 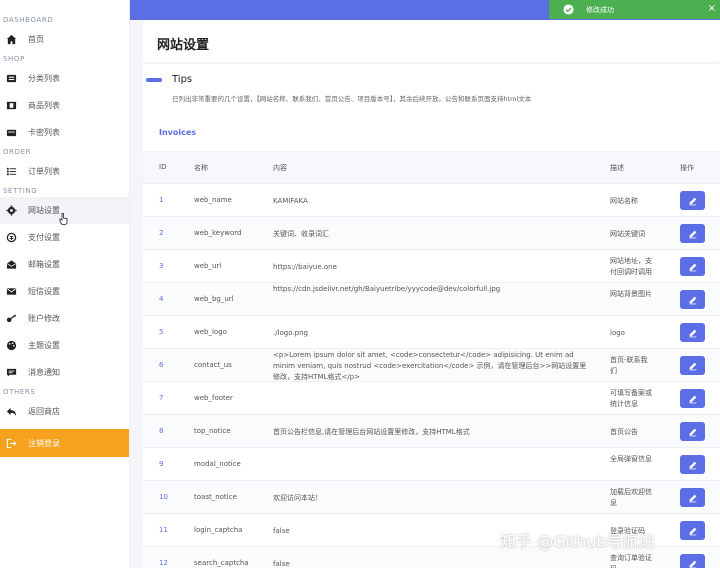 What do you see at coordinates (154, 80) in the screenshot?
I see `tips-accent-bar` at bounding box center [154, 80].